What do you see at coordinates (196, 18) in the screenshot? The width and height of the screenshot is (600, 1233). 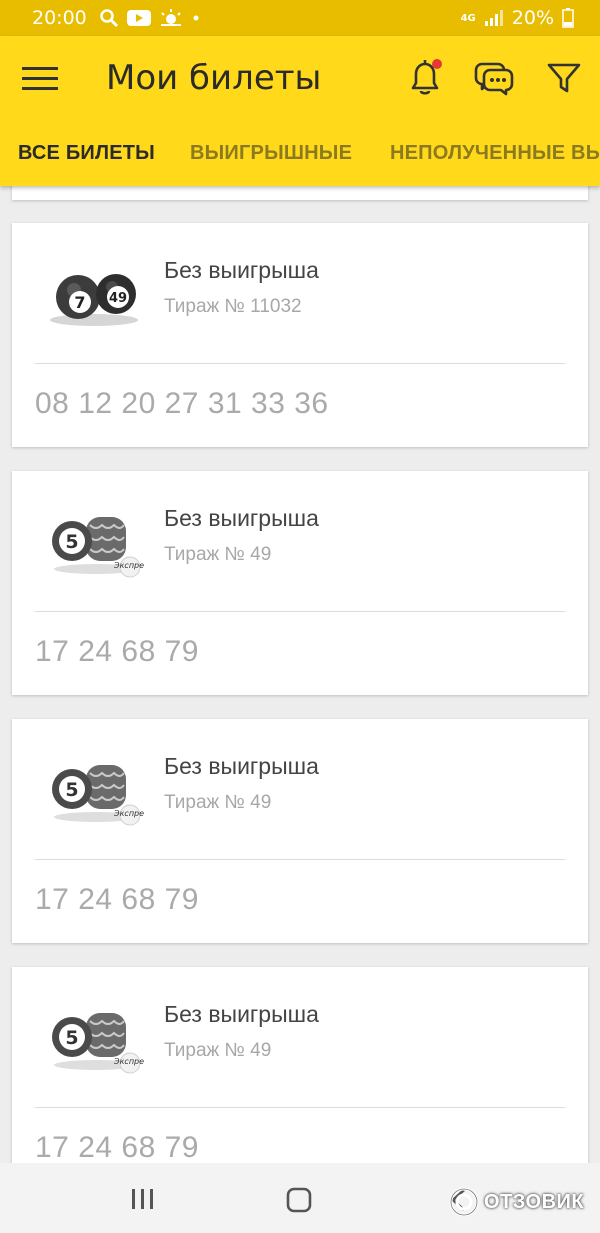 I see `dot-icon` at bounding box center [196, 18].